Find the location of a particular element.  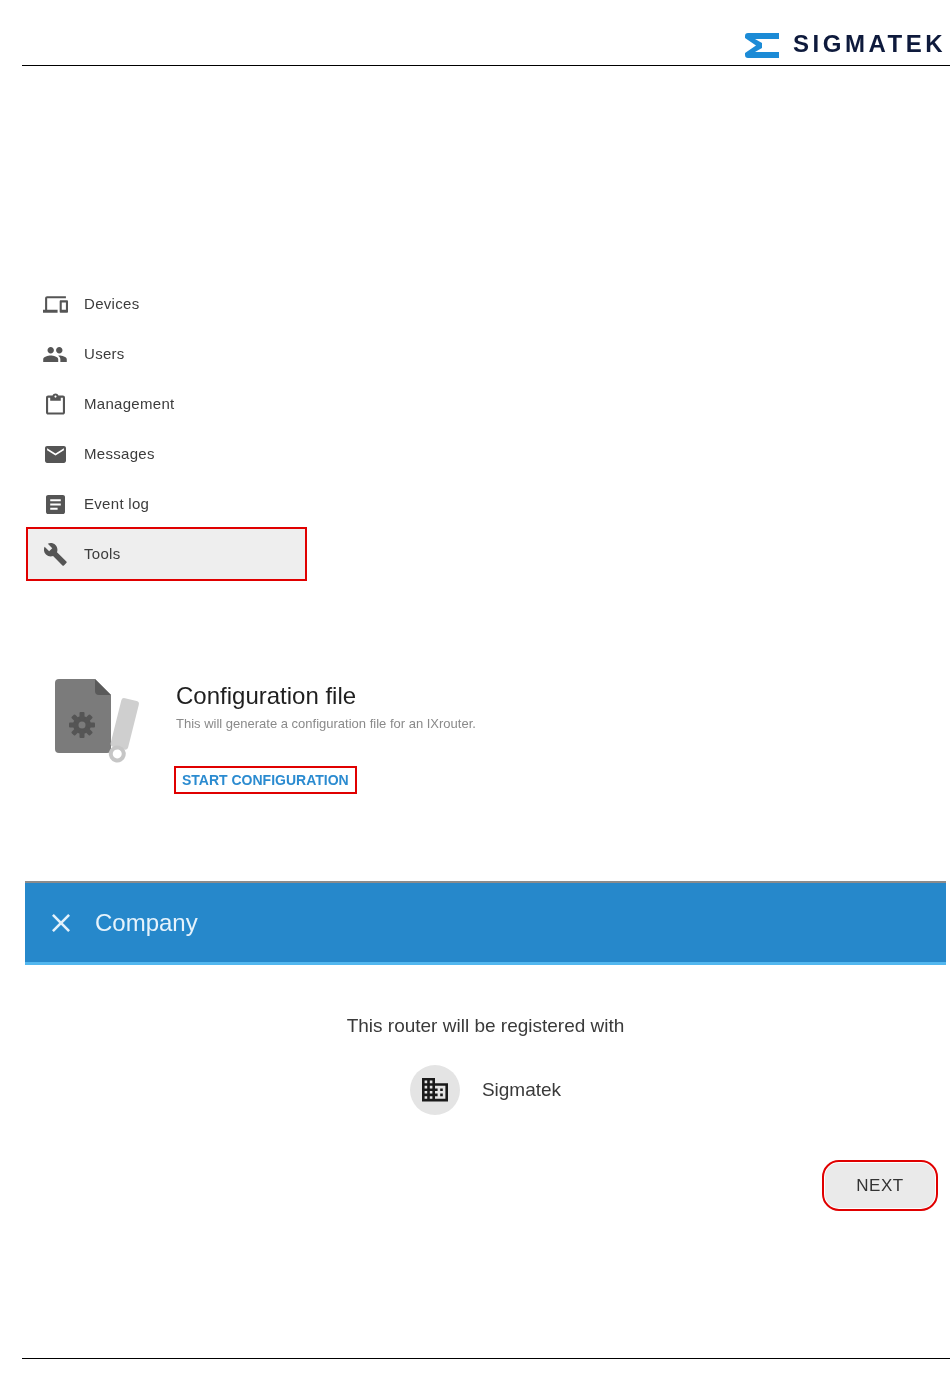

sidebar-item: Devices is located at coordinates (166, 304).